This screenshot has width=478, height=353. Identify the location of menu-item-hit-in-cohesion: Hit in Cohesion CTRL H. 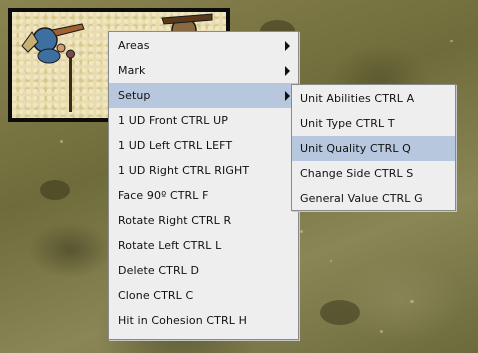
(203, 320).